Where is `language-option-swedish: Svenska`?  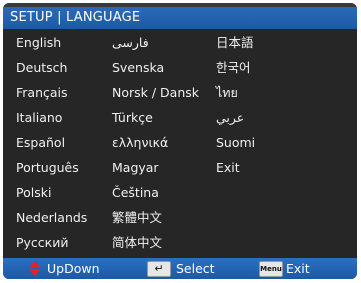 language-option-swedish: Svenska is located at coordinates (138, 68).